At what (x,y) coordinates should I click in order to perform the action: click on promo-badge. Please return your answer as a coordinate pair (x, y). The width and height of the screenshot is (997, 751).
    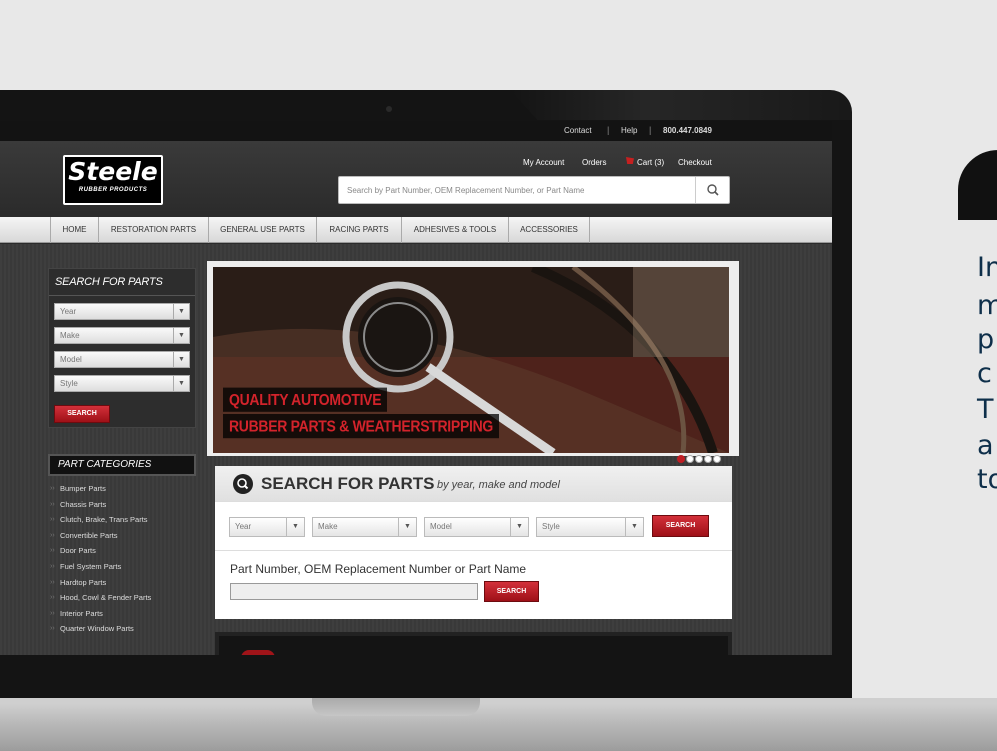
    Looking at the image, I should click on (258, 652).